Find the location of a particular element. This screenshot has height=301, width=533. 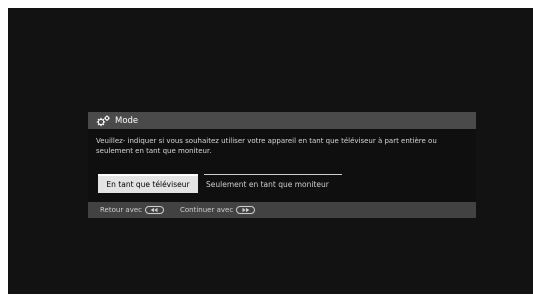

continue-hint-label: Continuer avec is located at coordinates (207, 210).